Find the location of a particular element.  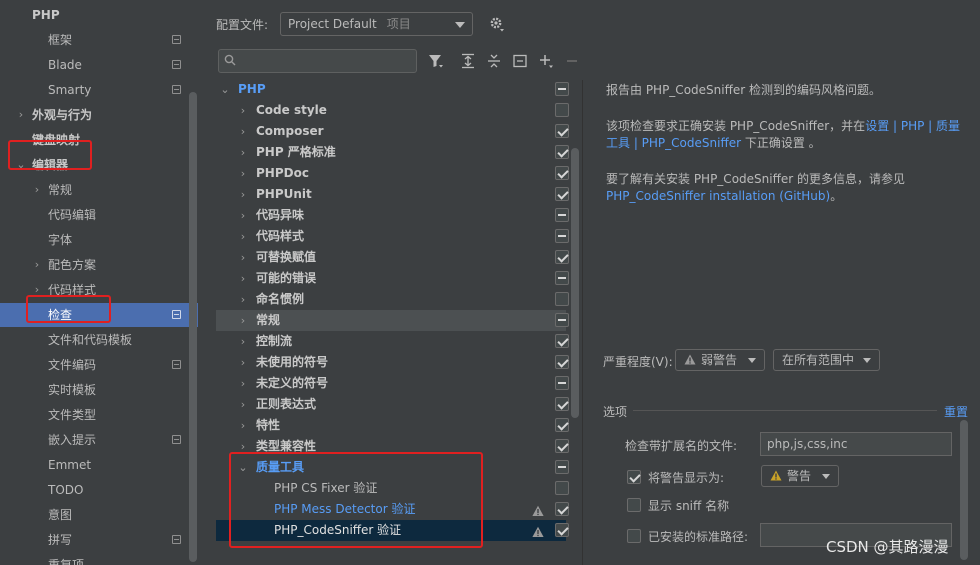

sidebar-item: TODO is located at coordinates (99, 490).